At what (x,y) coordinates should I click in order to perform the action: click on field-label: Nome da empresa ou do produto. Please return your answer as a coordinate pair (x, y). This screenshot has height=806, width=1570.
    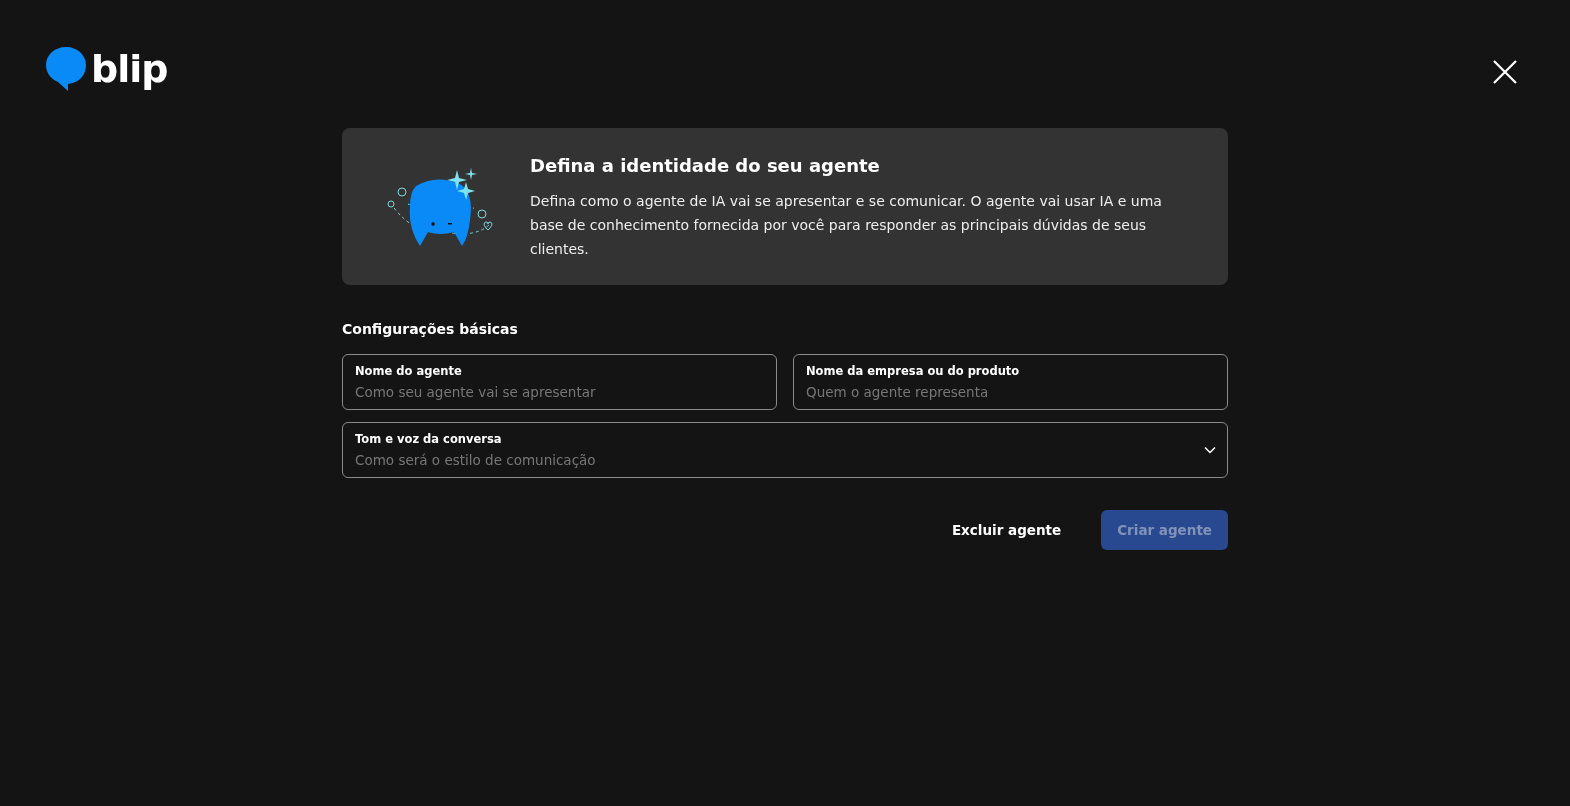
    Looking at the image, I should click on (913, 371).